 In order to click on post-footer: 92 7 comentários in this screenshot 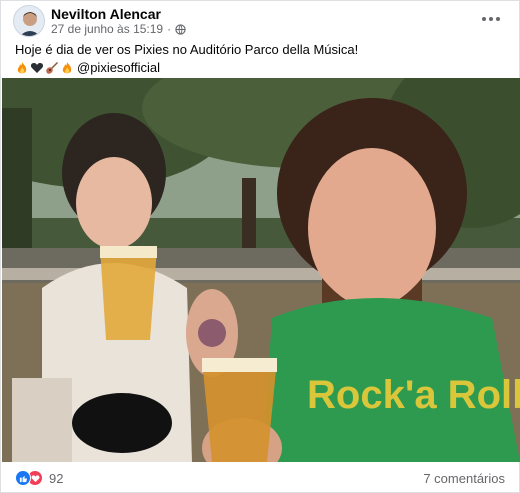, I will do `click(260, 478)`.